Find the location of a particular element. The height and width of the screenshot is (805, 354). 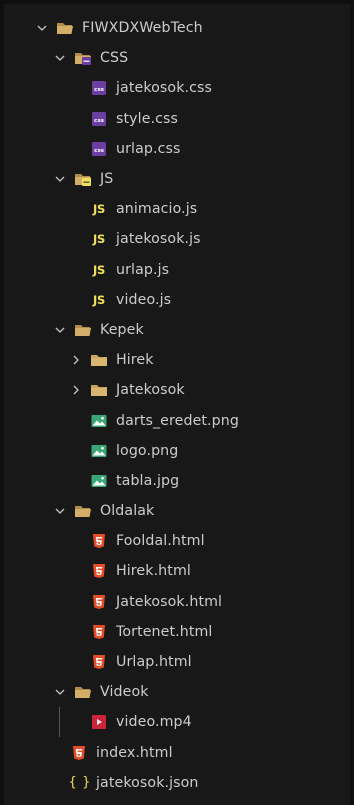

tree-item-label: FIWXDXWebTech is located at coordinates (142, 28).